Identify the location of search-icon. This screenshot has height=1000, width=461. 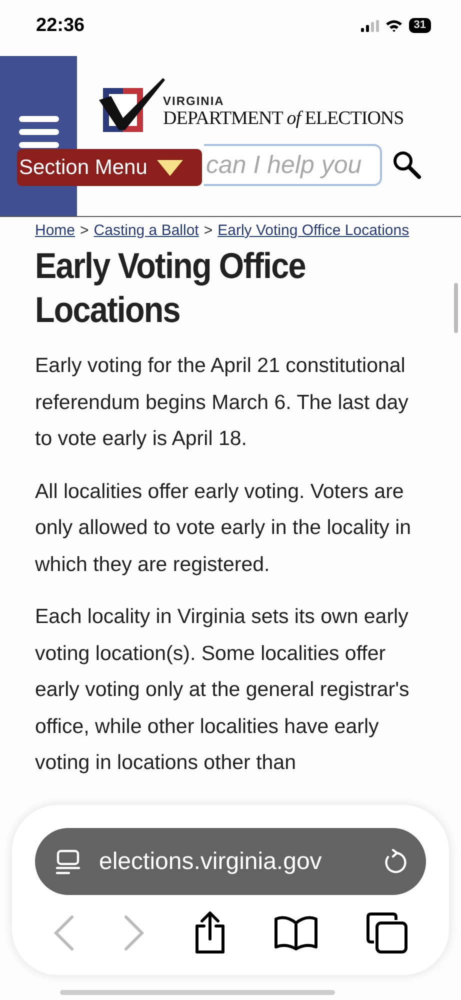
(407, 165).